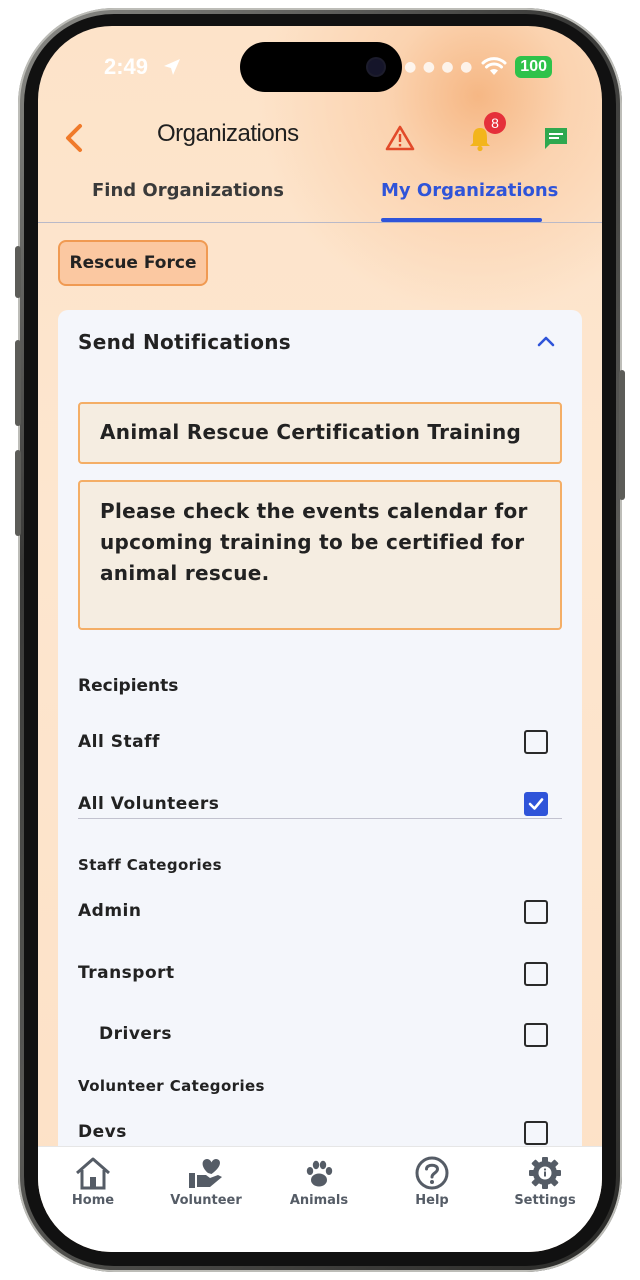  Describe the element at coordinates (228, 133) in the screenshot. I see `page-title: Organizations` at that location.